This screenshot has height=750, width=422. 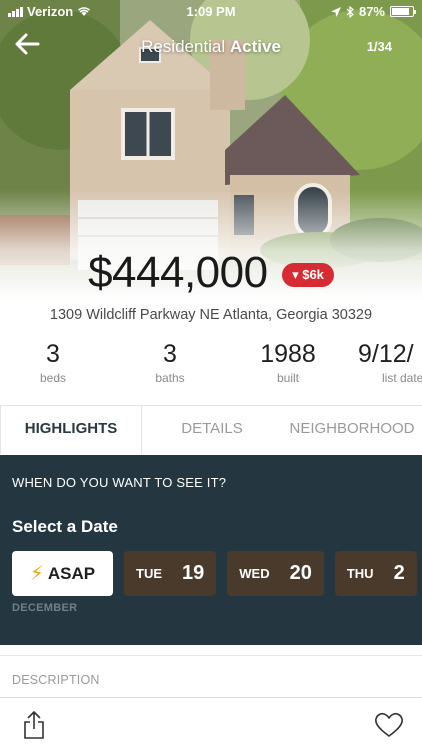 What do you see at coordinates (350, 11) in the screenshot?
I see `bluetooth-icon` at bounding box center [350, 11].